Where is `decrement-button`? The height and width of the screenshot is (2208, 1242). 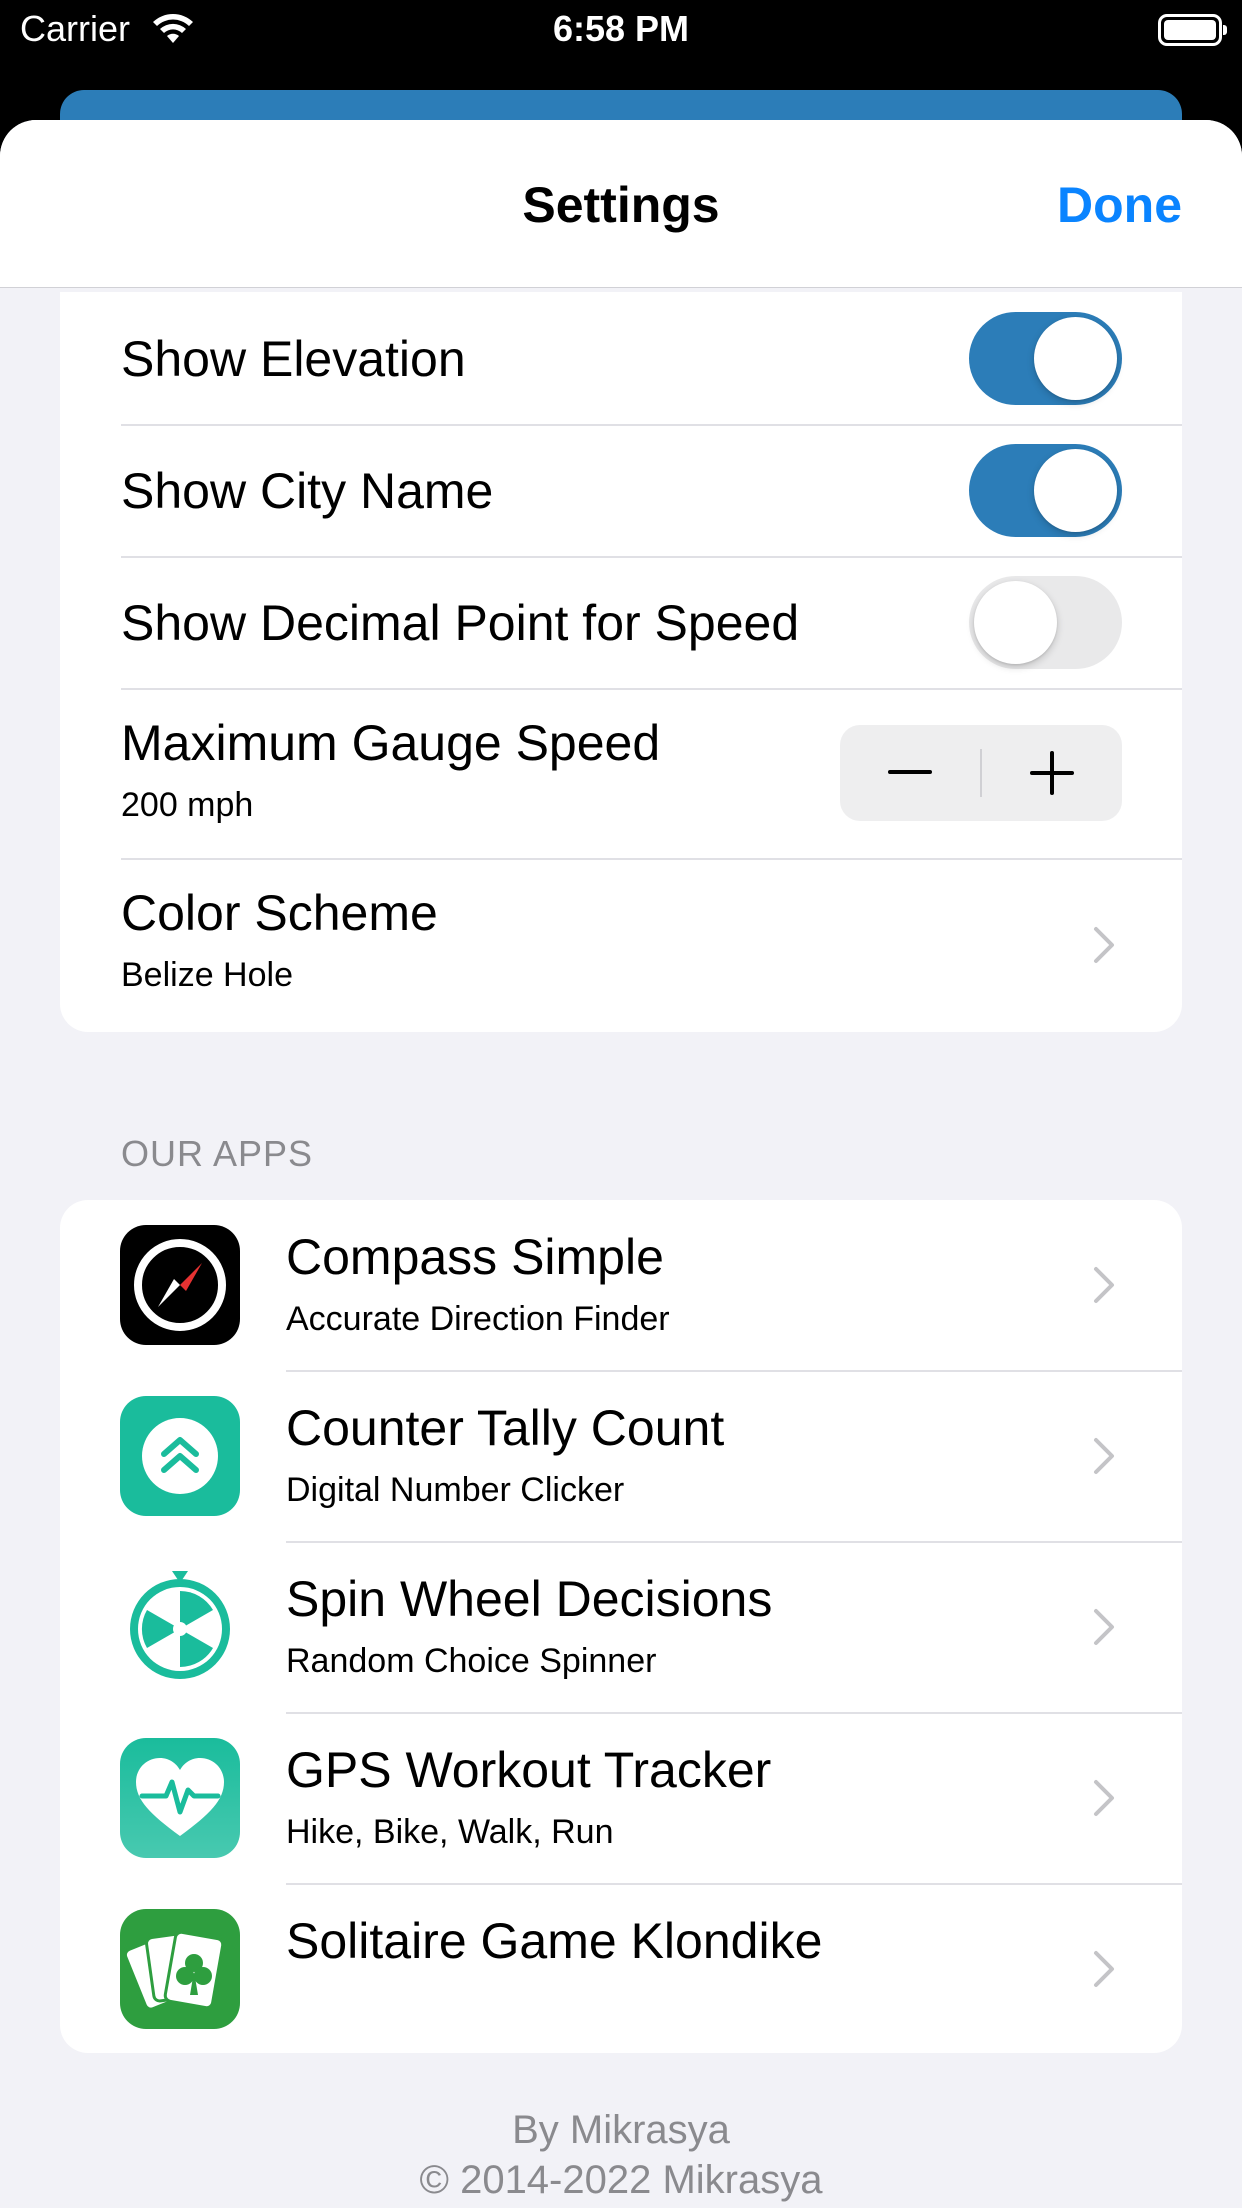
decrement-button is located at coordinates (910, 773).